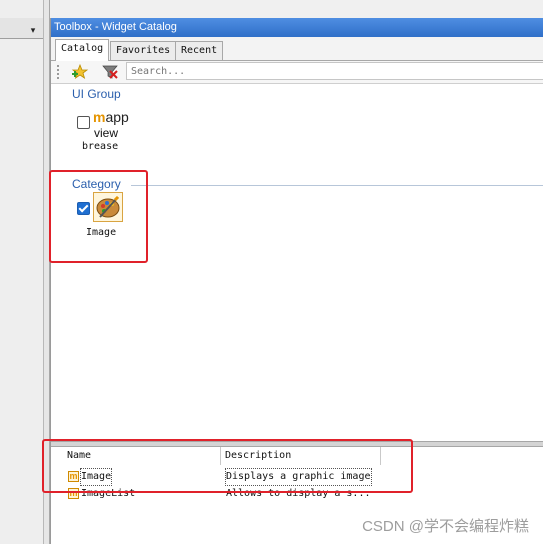 This screenshot has height=544, width=543. I want to click on highlight-box-category, so click(98, 216).